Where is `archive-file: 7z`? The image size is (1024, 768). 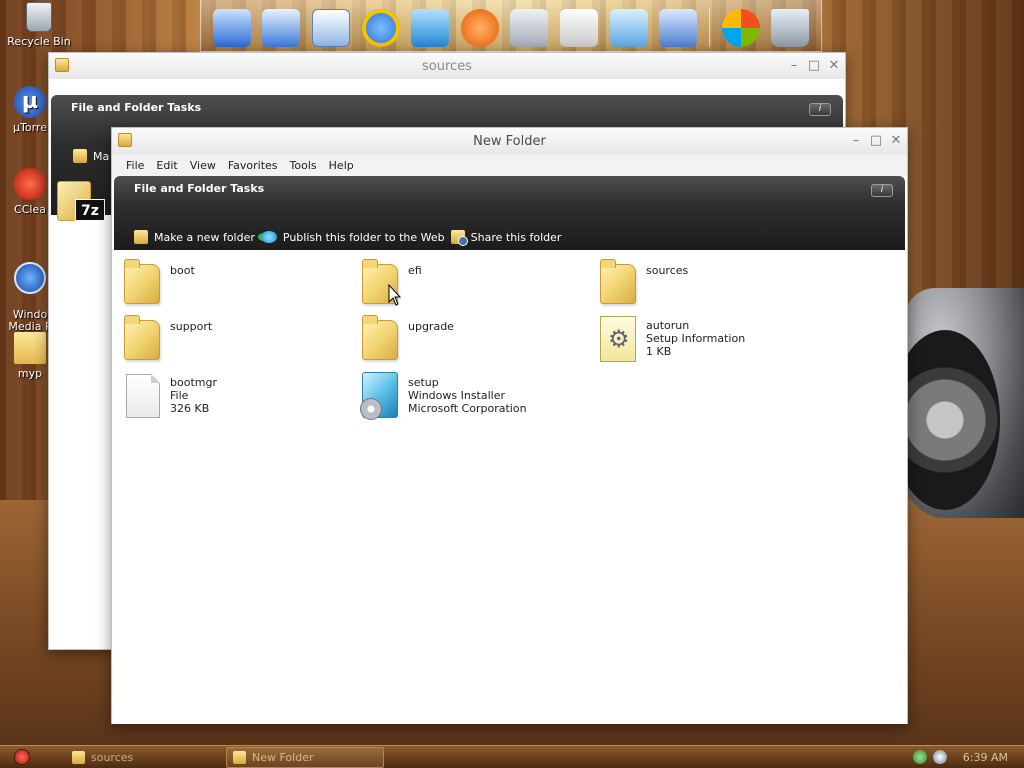 archive-file: 7z is located at coordinates (81, 203).